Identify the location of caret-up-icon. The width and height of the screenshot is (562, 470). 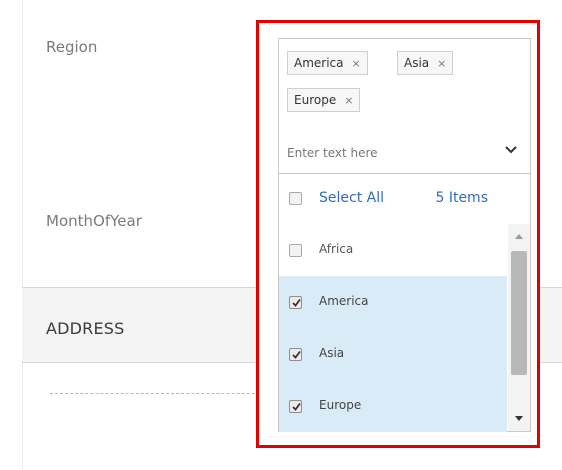
(519, 237).